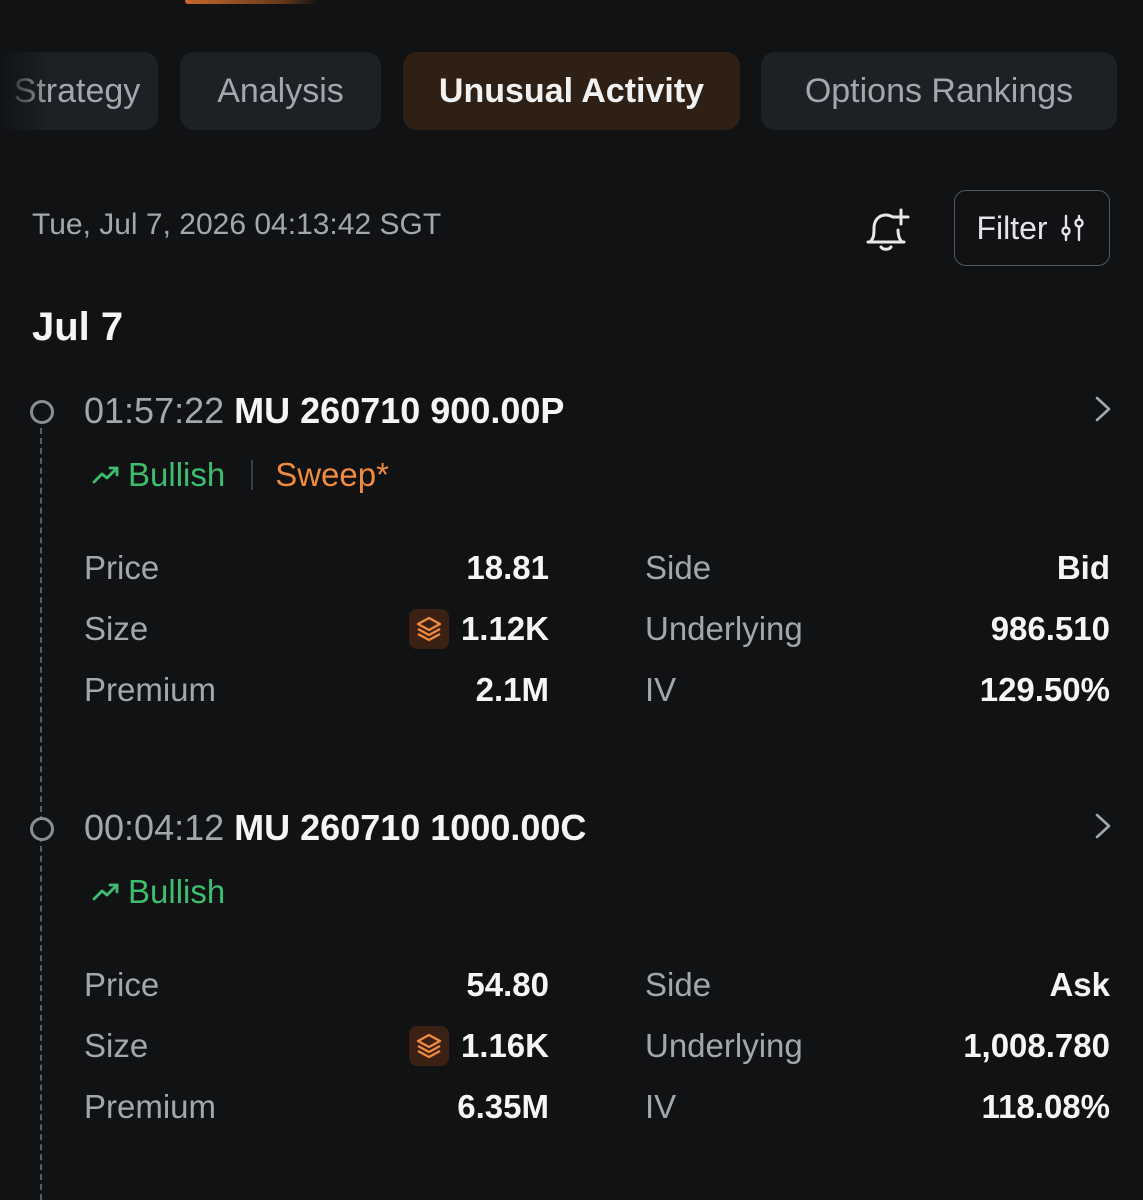 The width and height of the screenshot is (1143, 1200). I want to click on price-value: 54.80, so click(507, 984).